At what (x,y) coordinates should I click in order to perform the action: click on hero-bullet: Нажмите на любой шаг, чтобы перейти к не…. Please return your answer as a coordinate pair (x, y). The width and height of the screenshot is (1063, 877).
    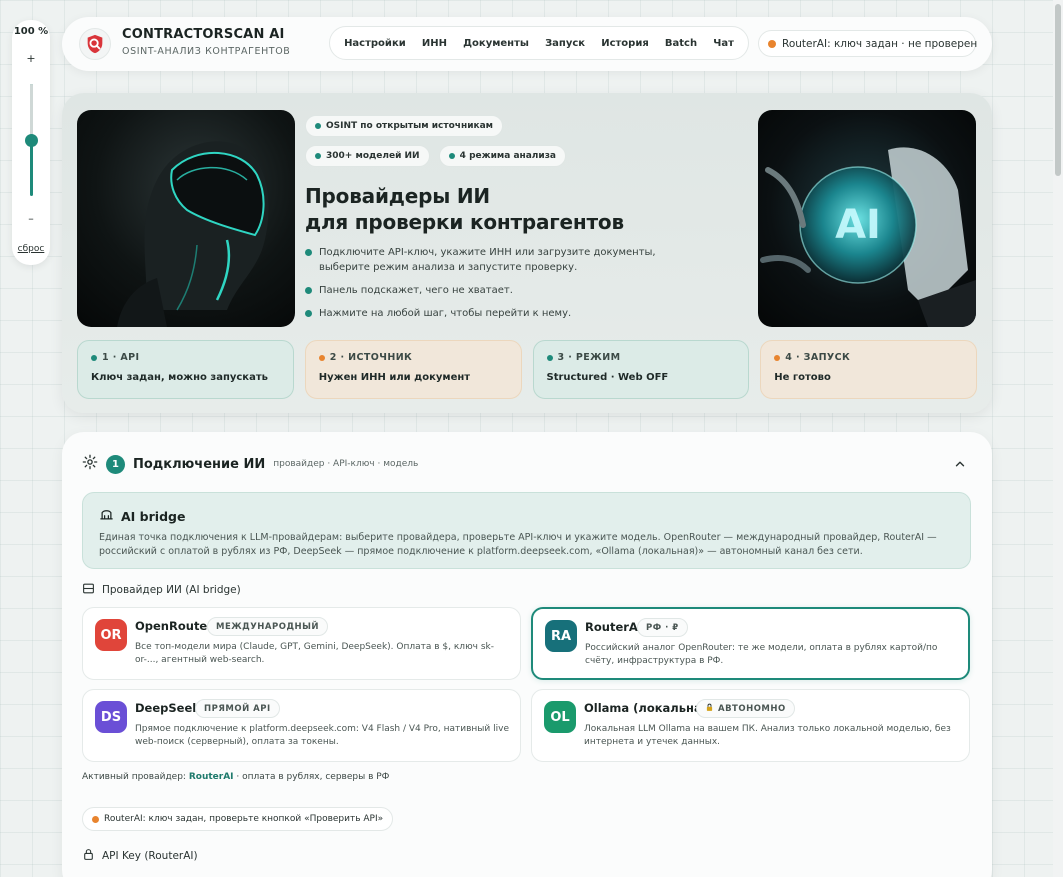
    Looking at the image, I should click on (495, 313).